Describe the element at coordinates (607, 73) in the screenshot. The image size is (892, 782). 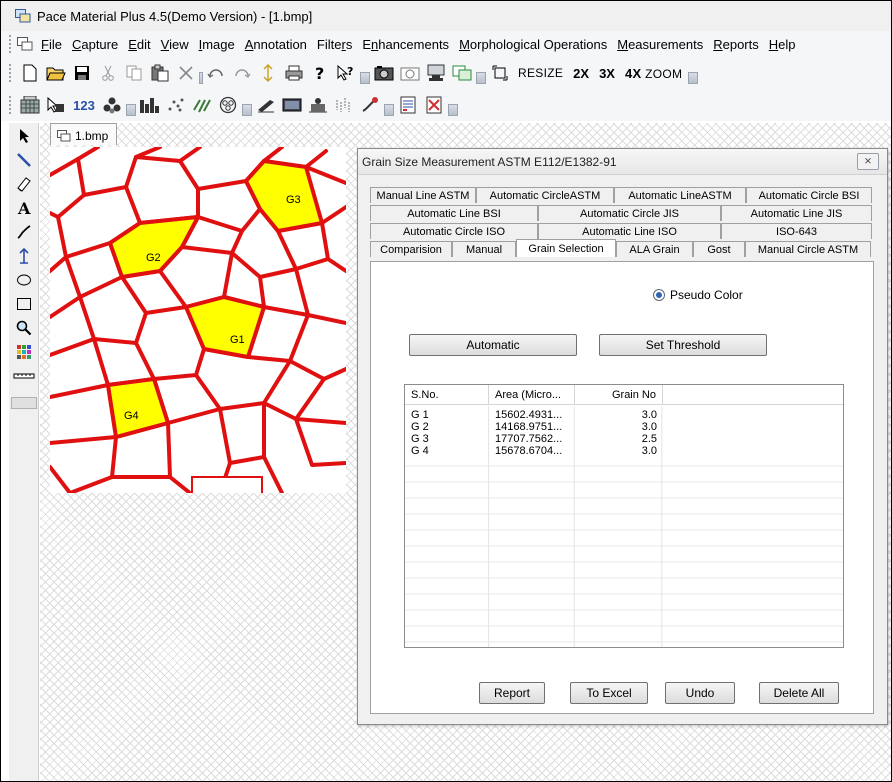
I see `zoom-3x-button: 3X` at that location.